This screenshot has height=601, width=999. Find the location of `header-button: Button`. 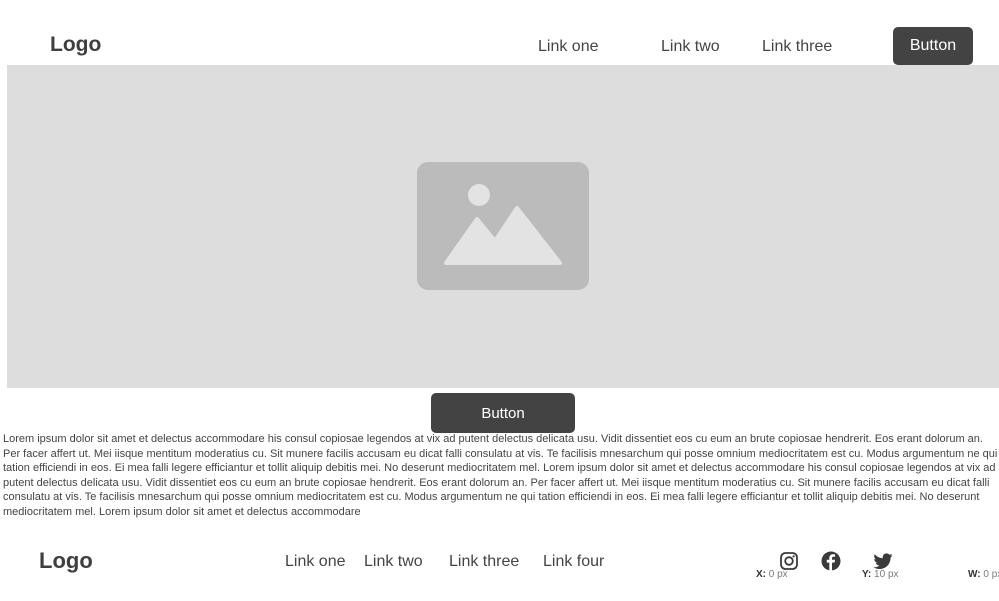

header-button: Button is located at coordinates (933, 46).